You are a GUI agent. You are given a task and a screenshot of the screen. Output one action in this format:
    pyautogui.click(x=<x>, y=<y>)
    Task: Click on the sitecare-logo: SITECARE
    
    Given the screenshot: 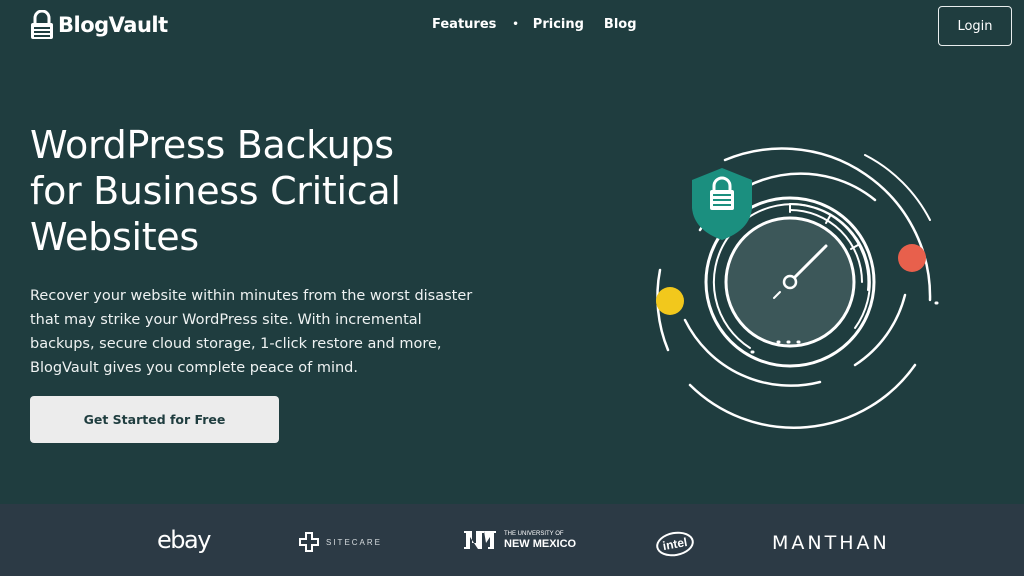 What is the action you would take?
    pyautogui.click(x=340, y=542)
    